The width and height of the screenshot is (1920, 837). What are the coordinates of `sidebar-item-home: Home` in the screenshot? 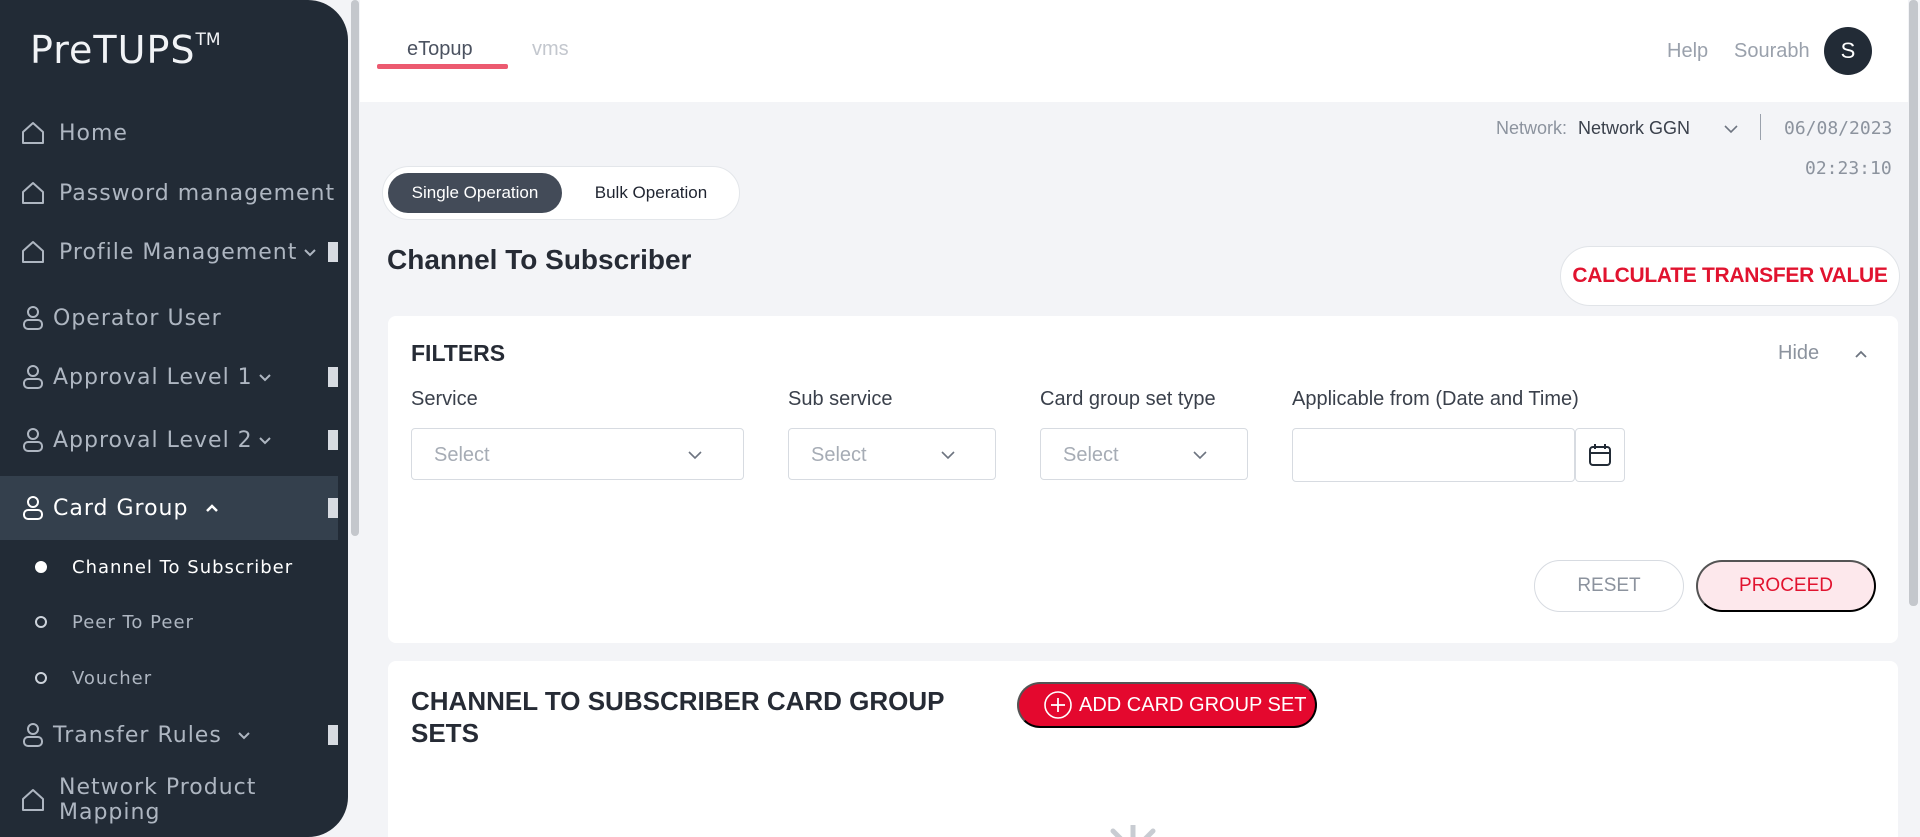 It's located at (169, 133).